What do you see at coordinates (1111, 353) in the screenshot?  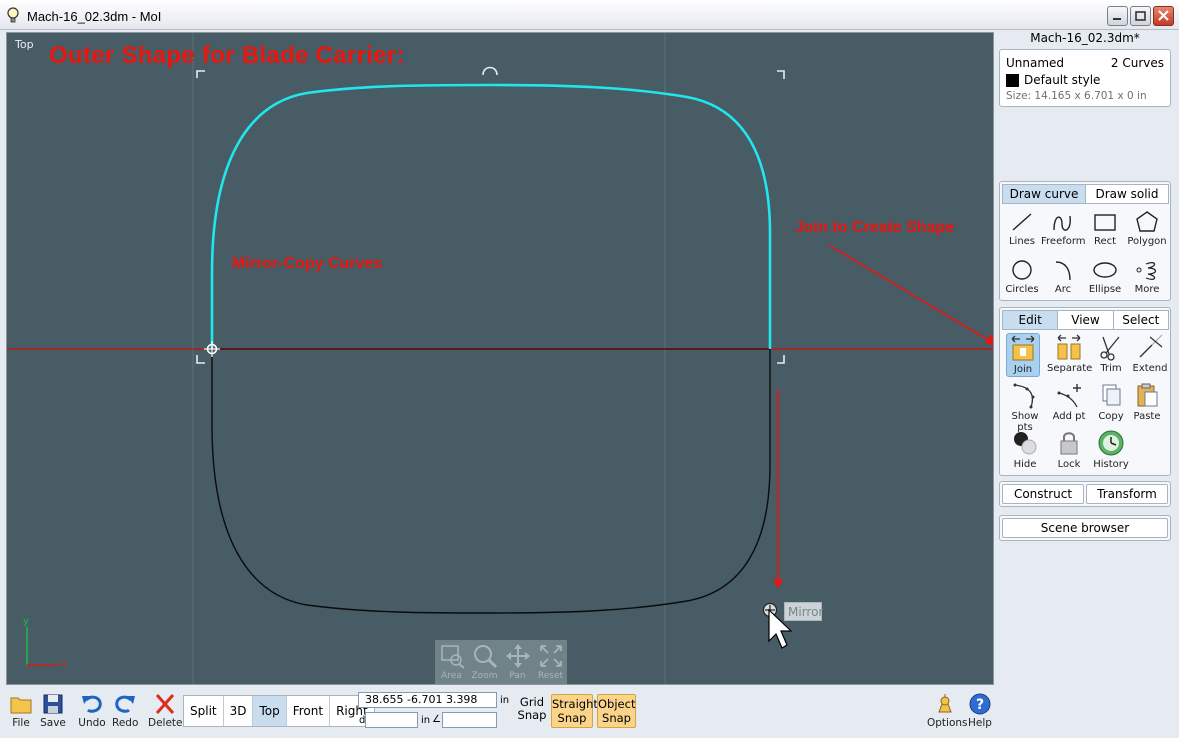 I see `tool-trim: Trim` at bounding box center [1111, 353].